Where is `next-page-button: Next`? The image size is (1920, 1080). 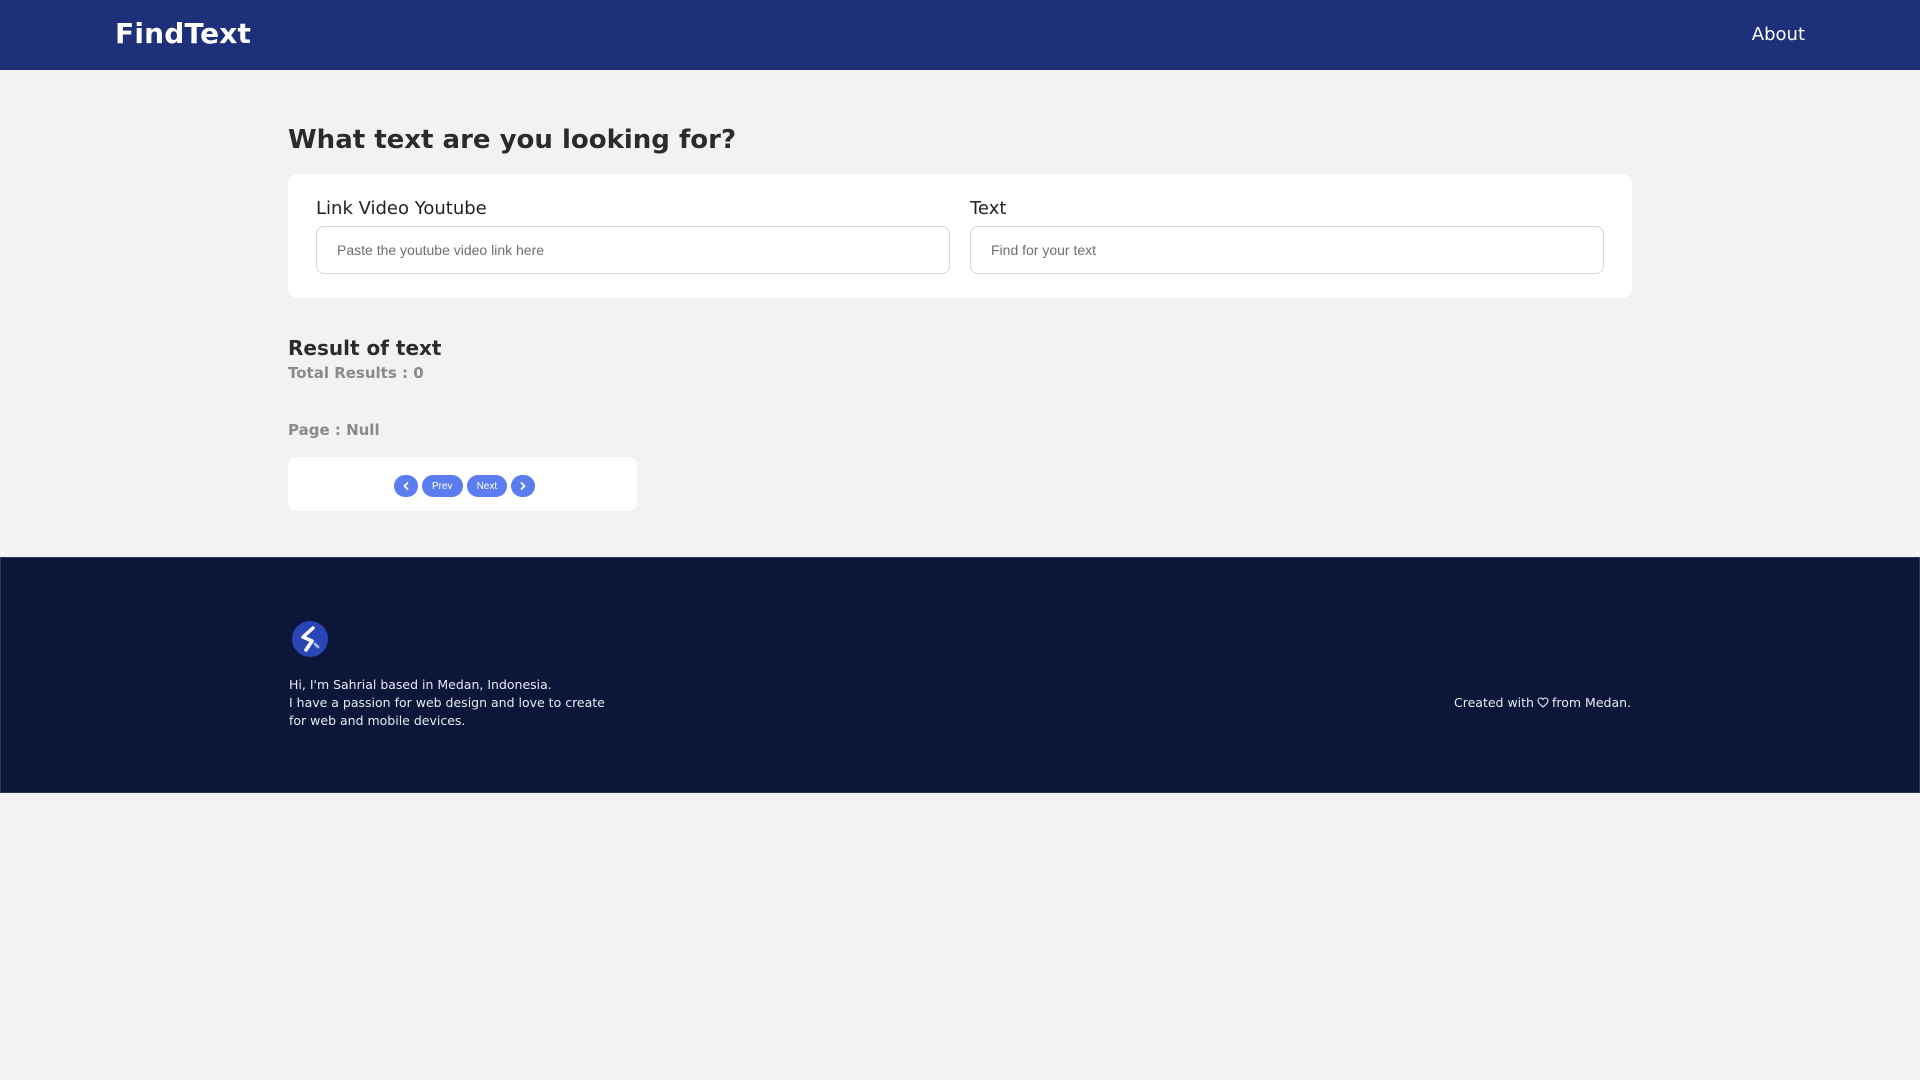
next-page-button: Next is located at coordinates (487, 486).